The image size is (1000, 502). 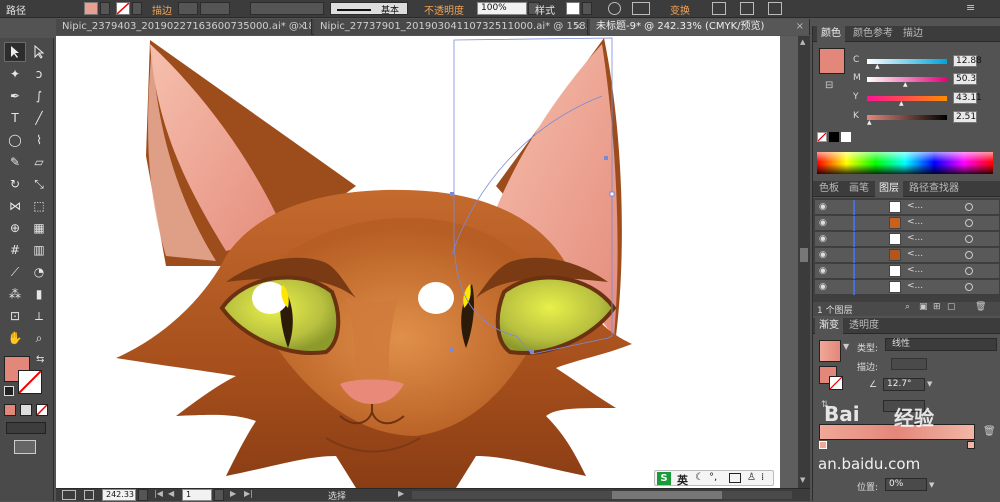 I want to click on artboard-tool-icon: ⊡, so click(x=15, y=316).